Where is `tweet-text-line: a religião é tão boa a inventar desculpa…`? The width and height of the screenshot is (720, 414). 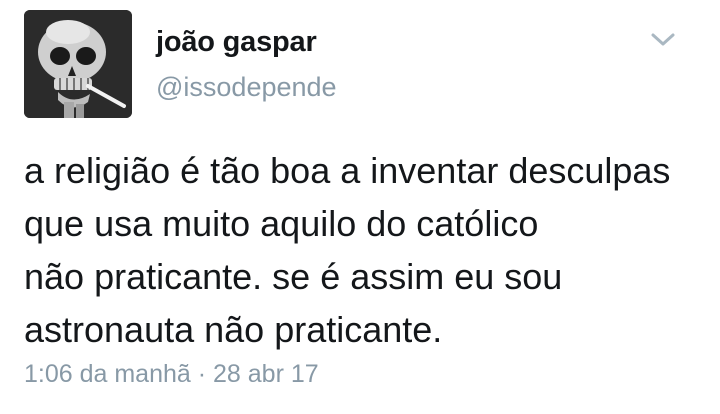 tweet-text-line: a religião é tão boa a inventar desculpa… is located at coordinates (347, 170).